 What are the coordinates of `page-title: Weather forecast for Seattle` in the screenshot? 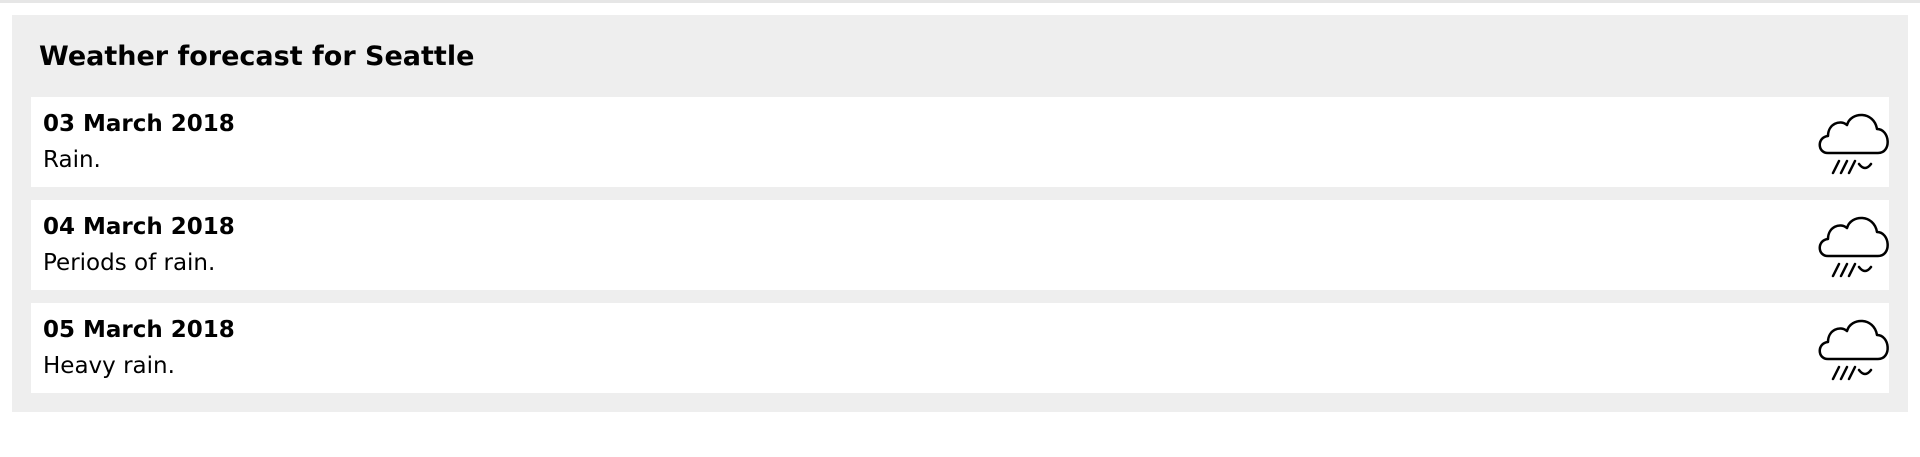 It's located at (257, 56).